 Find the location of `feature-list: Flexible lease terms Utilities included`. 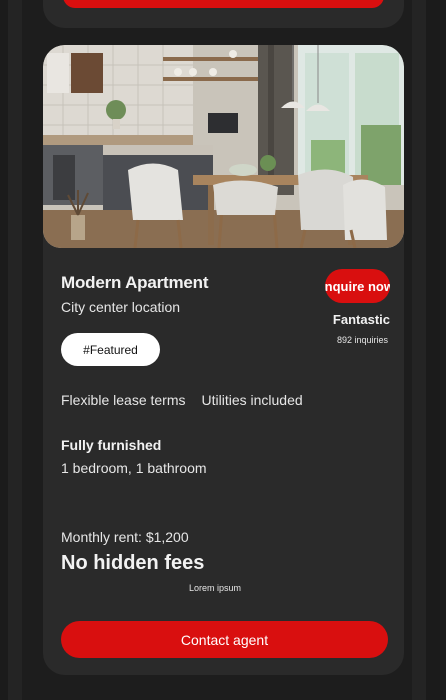

feature-list: Flexible lease terms Utilities included is located at coordinates (182, 400).